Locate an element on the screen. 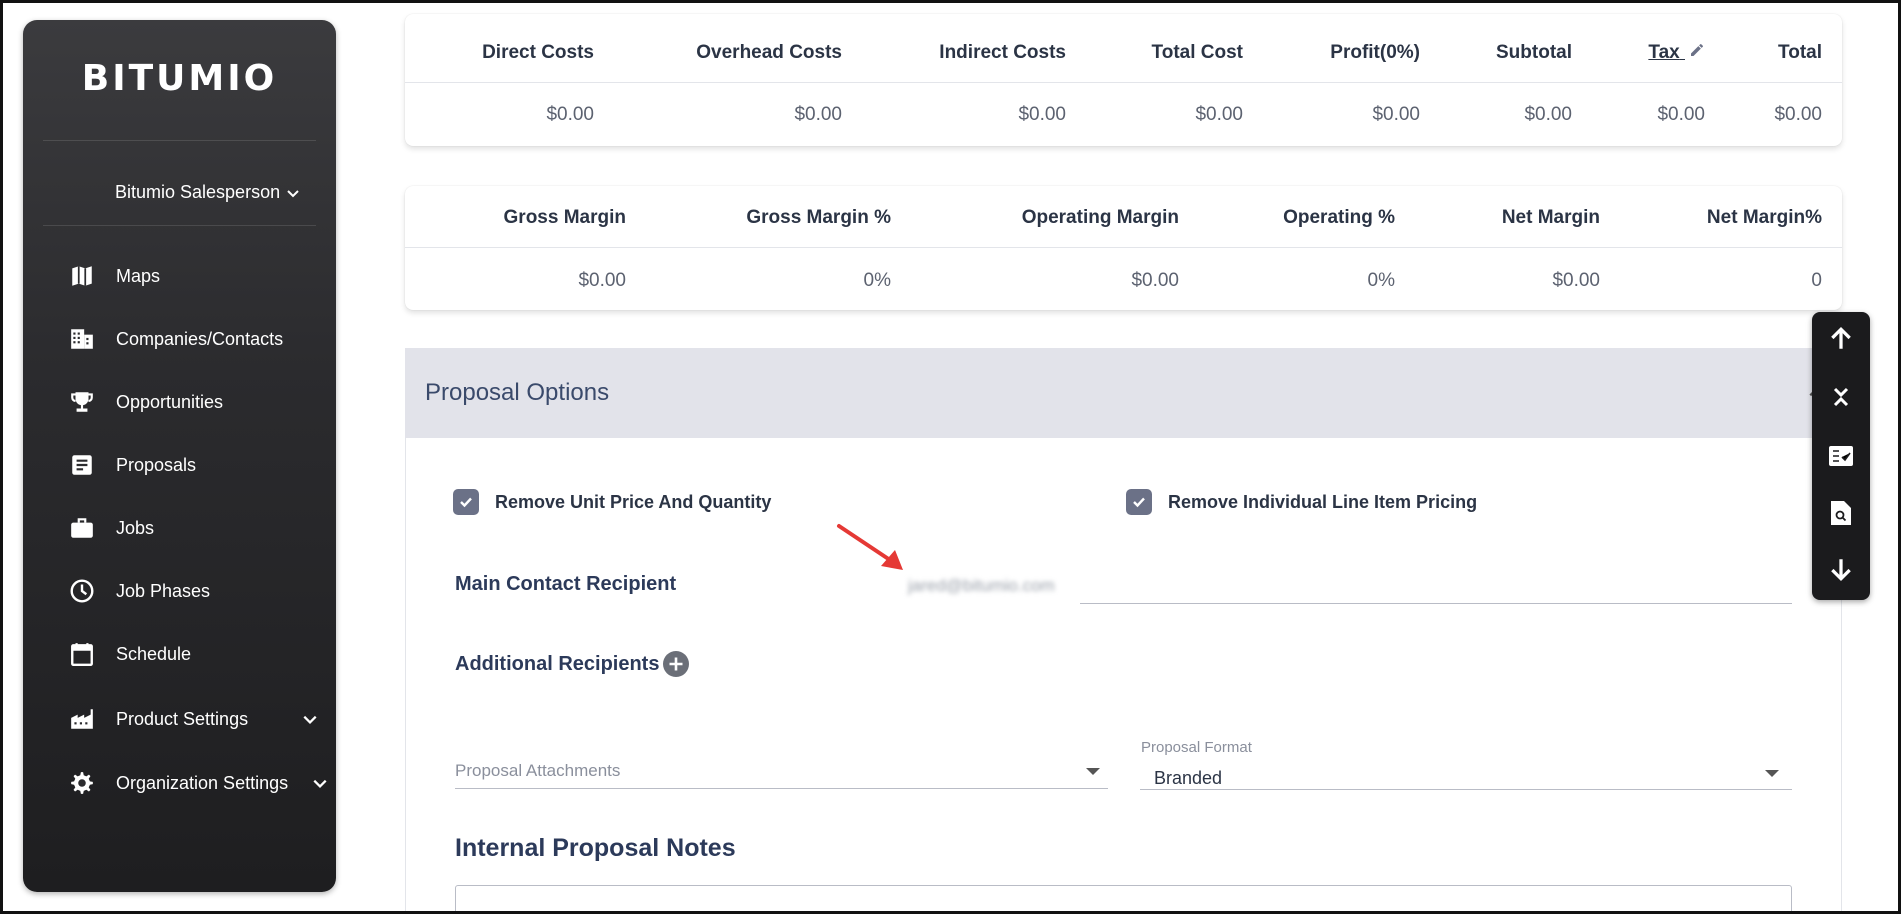 This screenshot has width=1901, height=914. proposal-format-label: Proposal Format is located at coordinates (1196, 747).